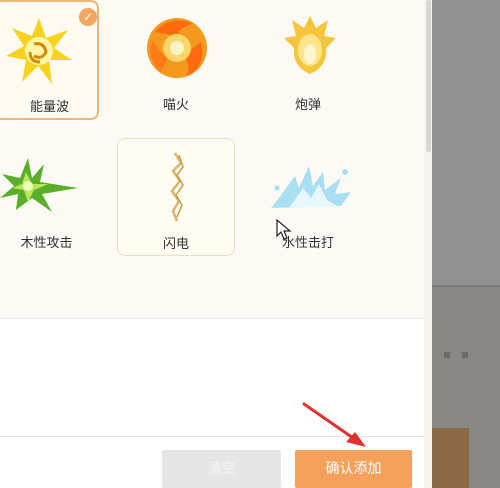 This screenshot has width=500, height=488. I want to click on effect-tile-lightning: 闪电, so click(176, 197).